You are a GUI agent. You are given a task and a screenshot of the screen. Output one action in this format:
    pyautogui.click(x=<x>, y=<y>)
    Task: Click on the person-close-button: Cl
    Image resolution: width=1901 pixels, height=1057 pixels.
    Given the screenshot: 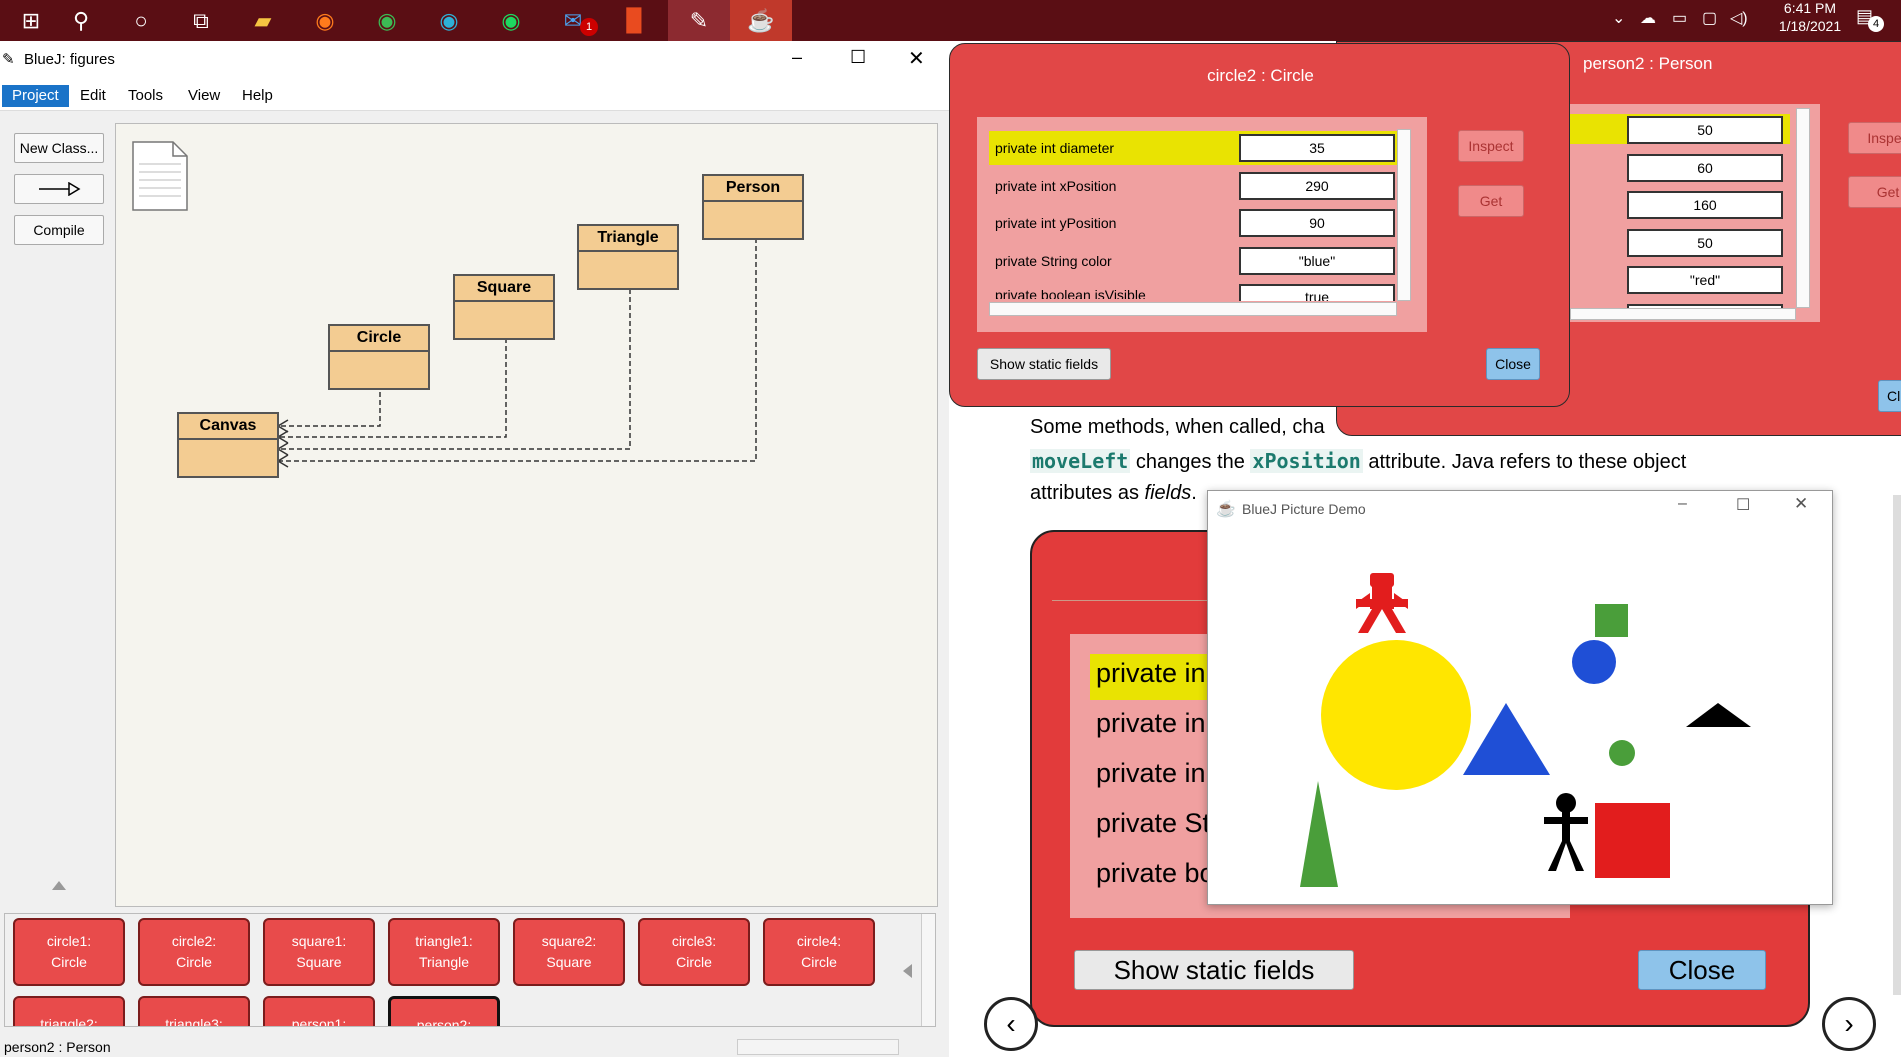 What is the action you would take?
    pyautogui.click(x=1889, y=396)
    